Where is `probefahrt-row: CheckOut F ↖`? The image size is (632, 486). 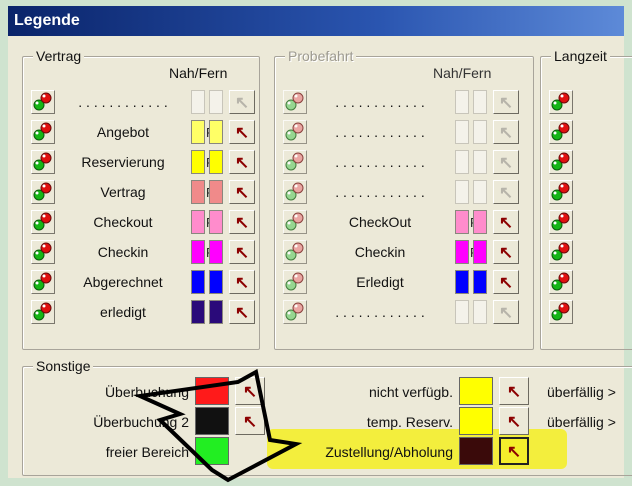 probefahrt-row: CheckOut F ↖ is located at coordinates (404, 222).